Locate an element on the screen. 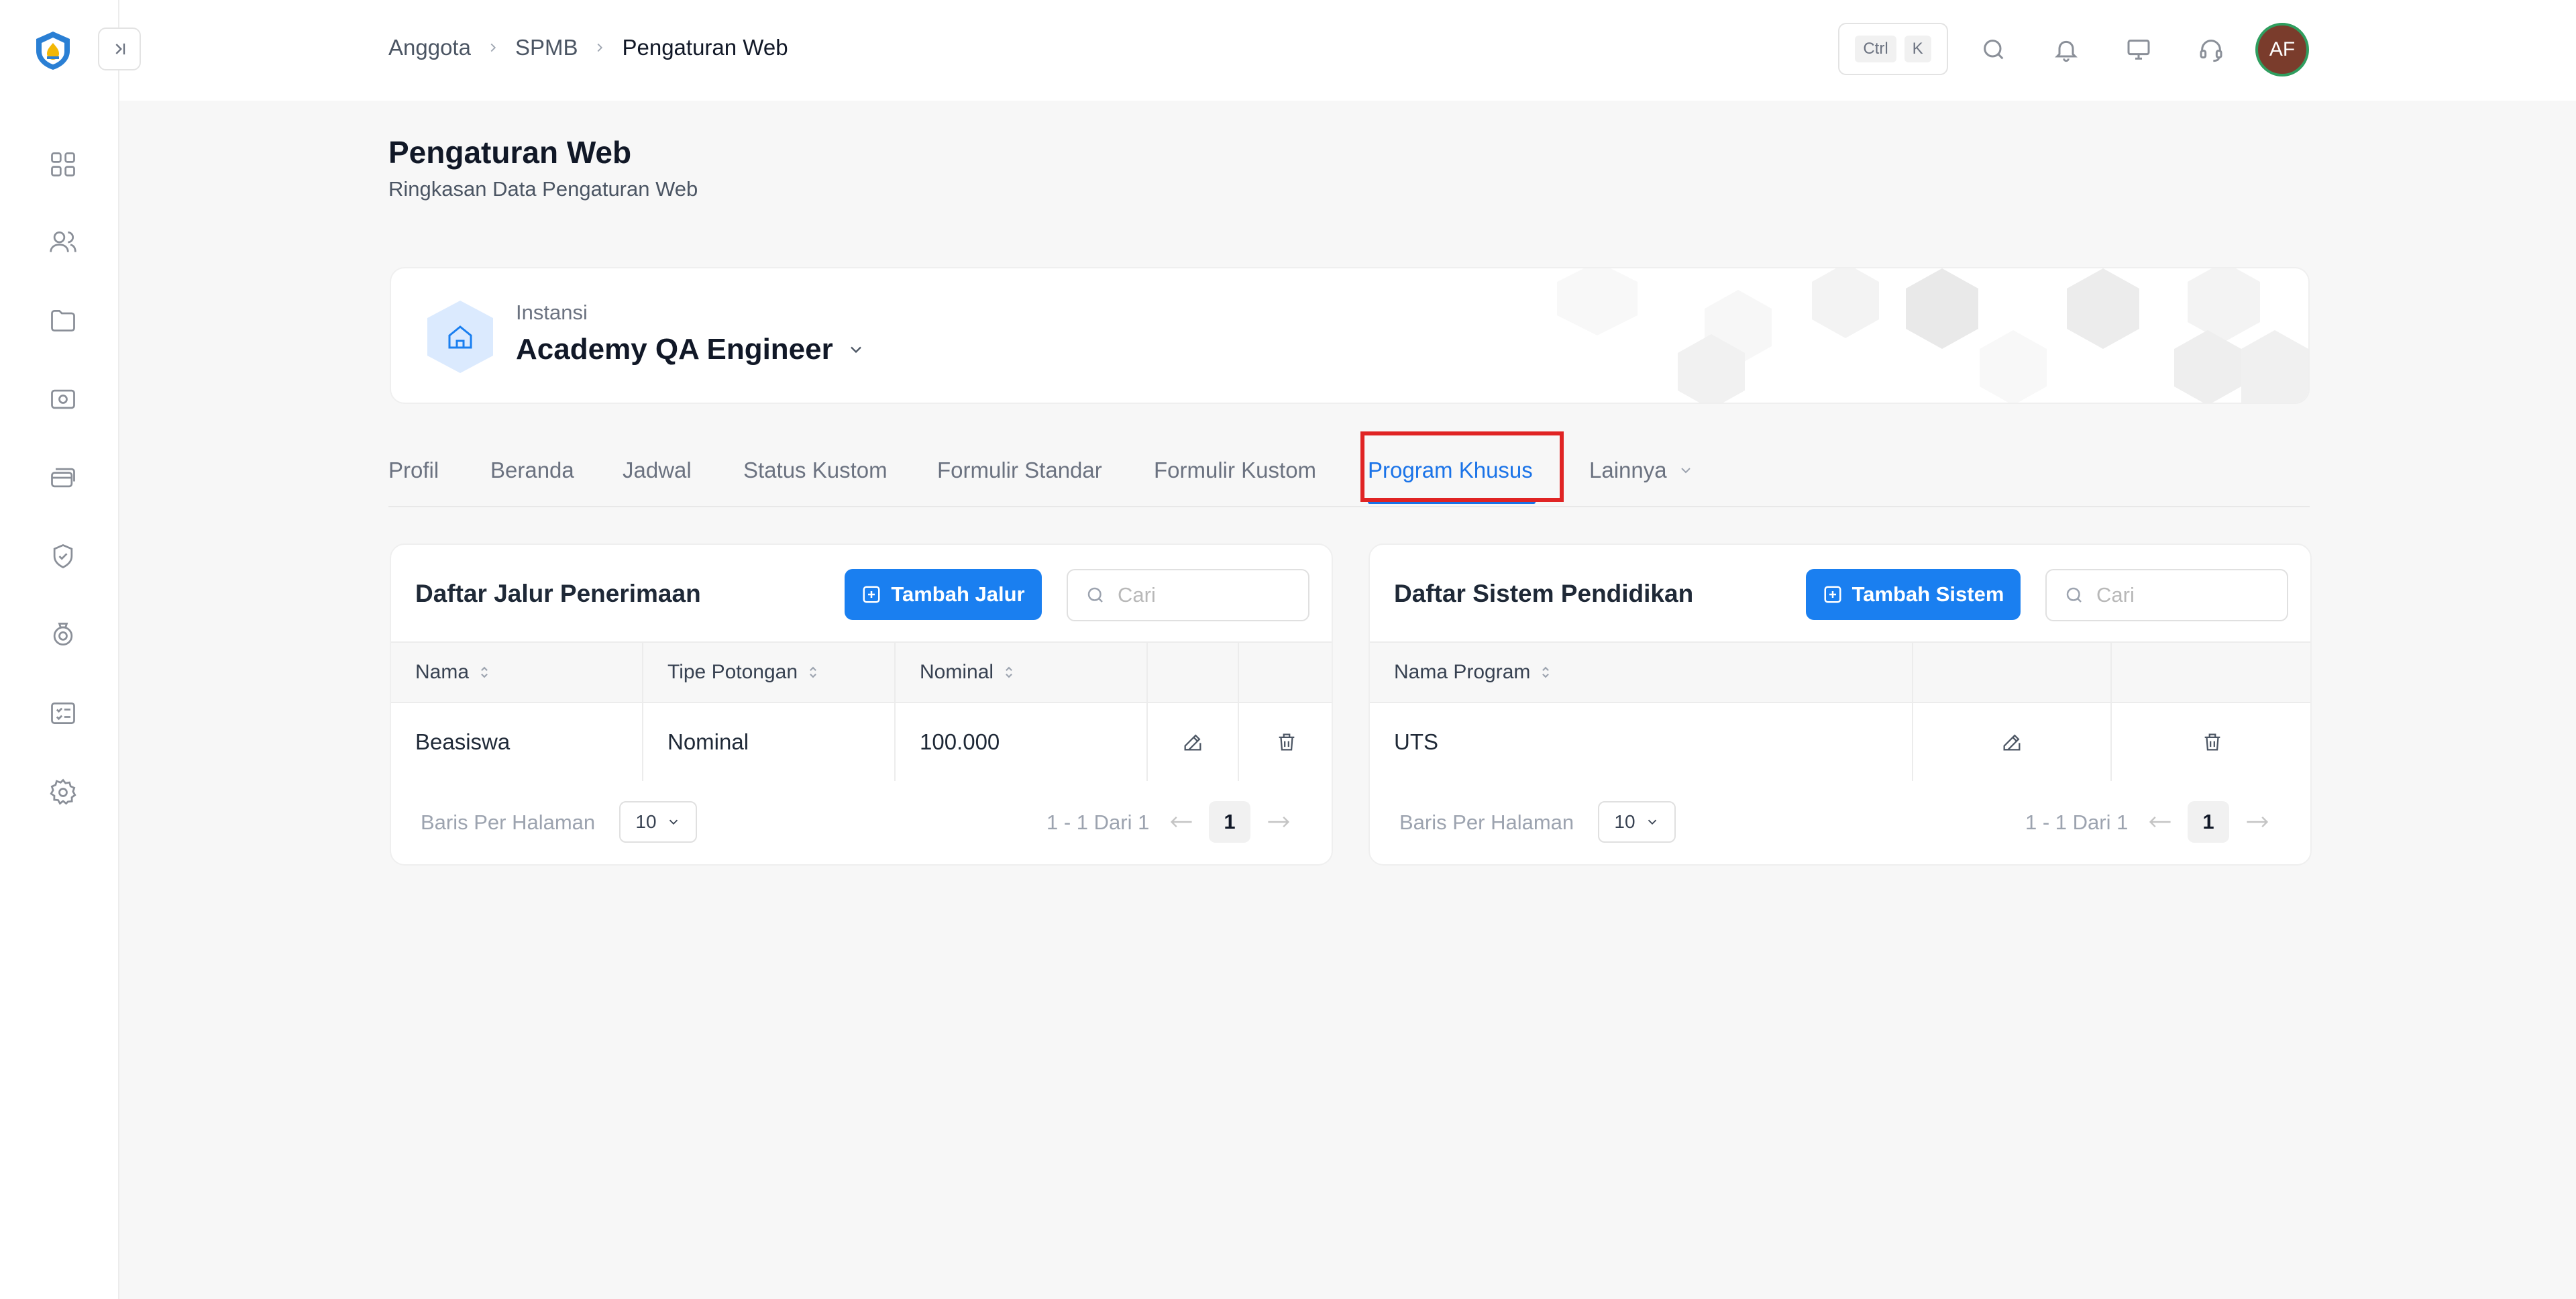 This screenshot has width=2576, height=1299. command-palette-shortcut: Ctrl K is located at coordinates (1893, 49).